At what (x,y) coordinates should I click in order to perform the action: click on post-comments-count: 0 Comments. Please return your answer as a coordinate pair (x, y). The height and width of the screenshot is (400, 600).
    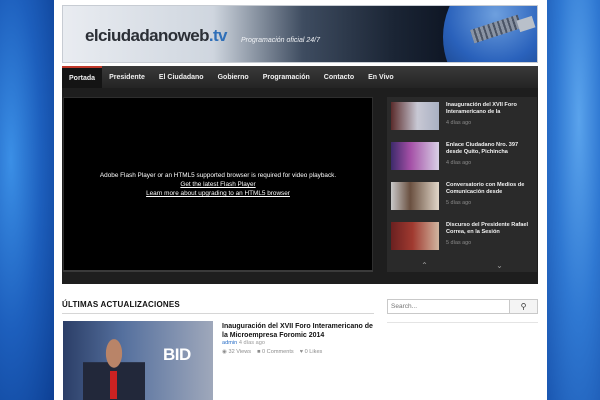
    Looking at the image, I should click on (278, 352).